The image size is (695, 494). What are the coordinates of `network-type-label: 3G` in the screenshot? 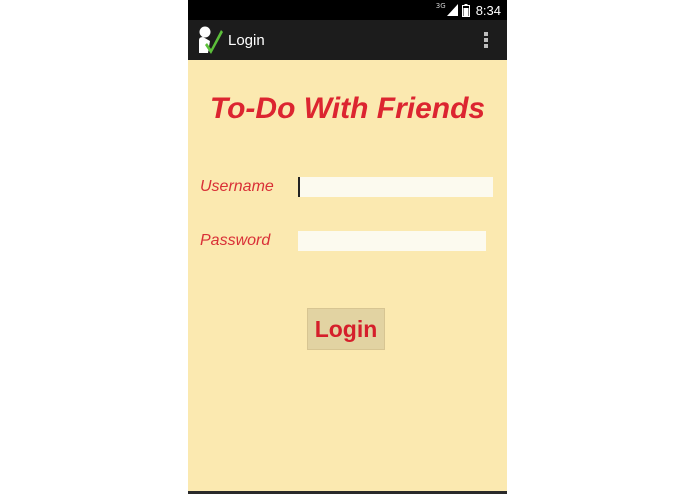 It's located at (440, 6).